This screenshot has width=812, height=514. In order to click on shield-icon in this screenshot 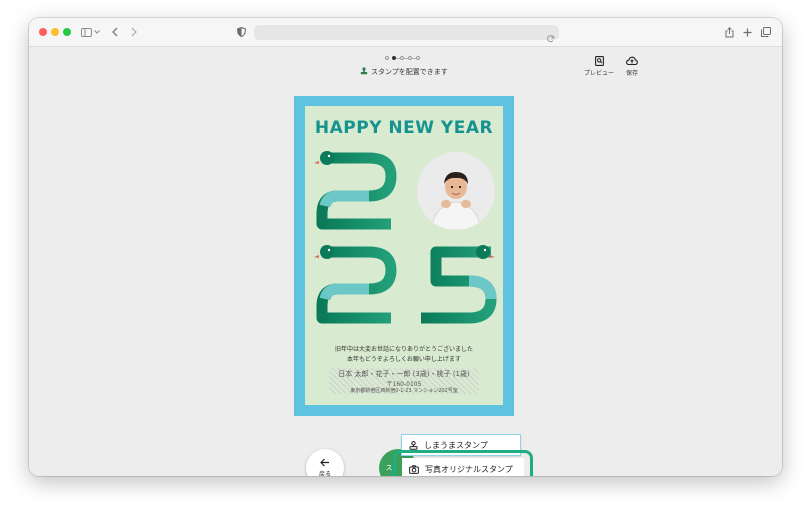, I will do `click(241, 32)`.